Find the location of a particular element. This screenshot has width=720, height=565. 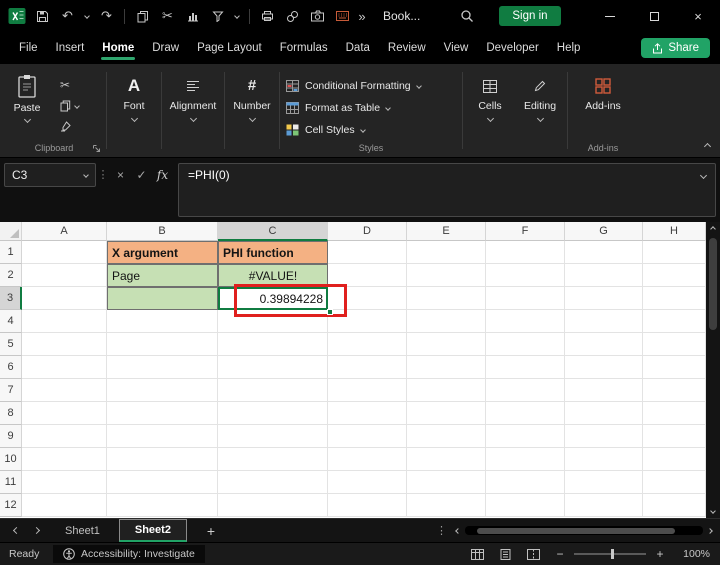

qat-dropdown-icon is located at coordinates (237, 16).